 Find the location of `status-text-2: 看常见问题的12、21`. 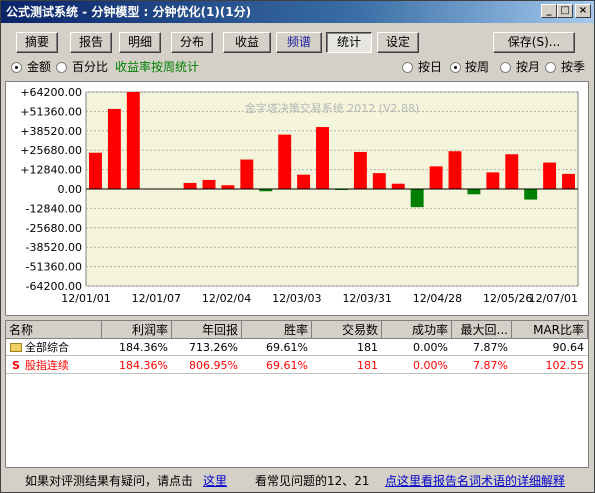

status-text-2: 看常见问题的12、21 is located at coordinates (312, 481).